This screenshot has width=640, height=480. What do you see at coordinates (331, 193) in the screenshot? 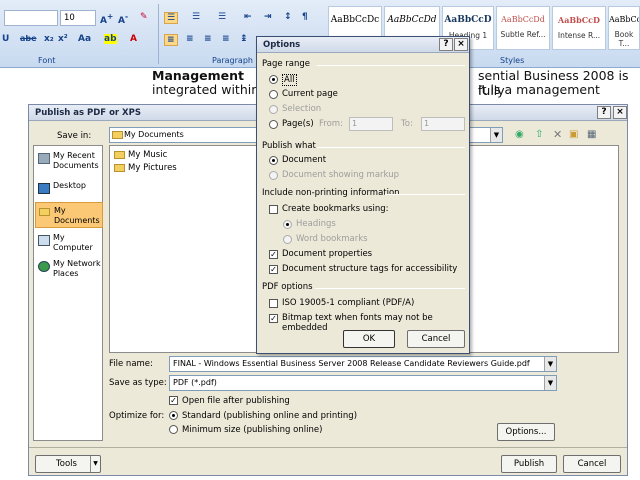
I see `nonprinting-label: Include non-printing information` at bounding box center [331, 193].